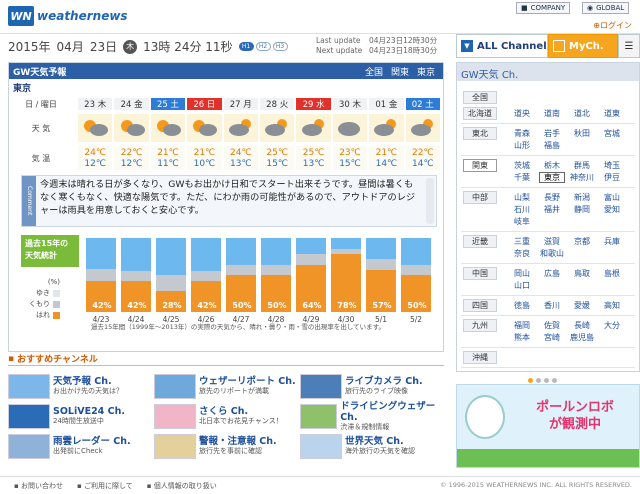 The width and height of the screenshot is (640, 494). Describe the element at coordinates (522, 273) in the screenshot. I see `prefecture-link: 岡山` at that location.